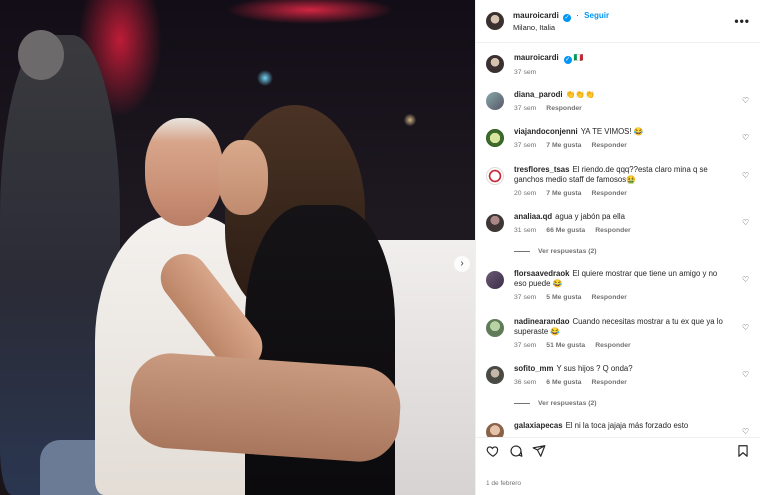  I want to click on more-options-icon: •••, so click(742, 21).